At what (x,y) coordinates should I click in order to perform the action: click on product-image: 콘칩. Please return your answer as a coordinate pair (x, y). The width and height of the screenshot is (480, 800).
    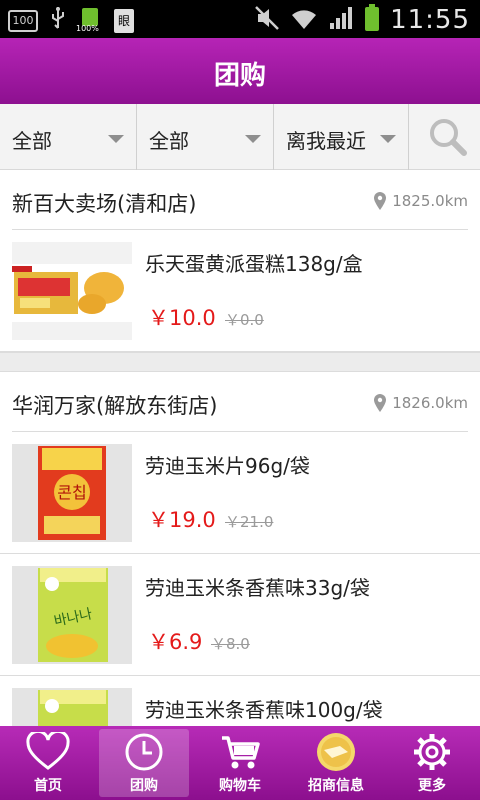
    Looking at the image, I should click on (72, 493).